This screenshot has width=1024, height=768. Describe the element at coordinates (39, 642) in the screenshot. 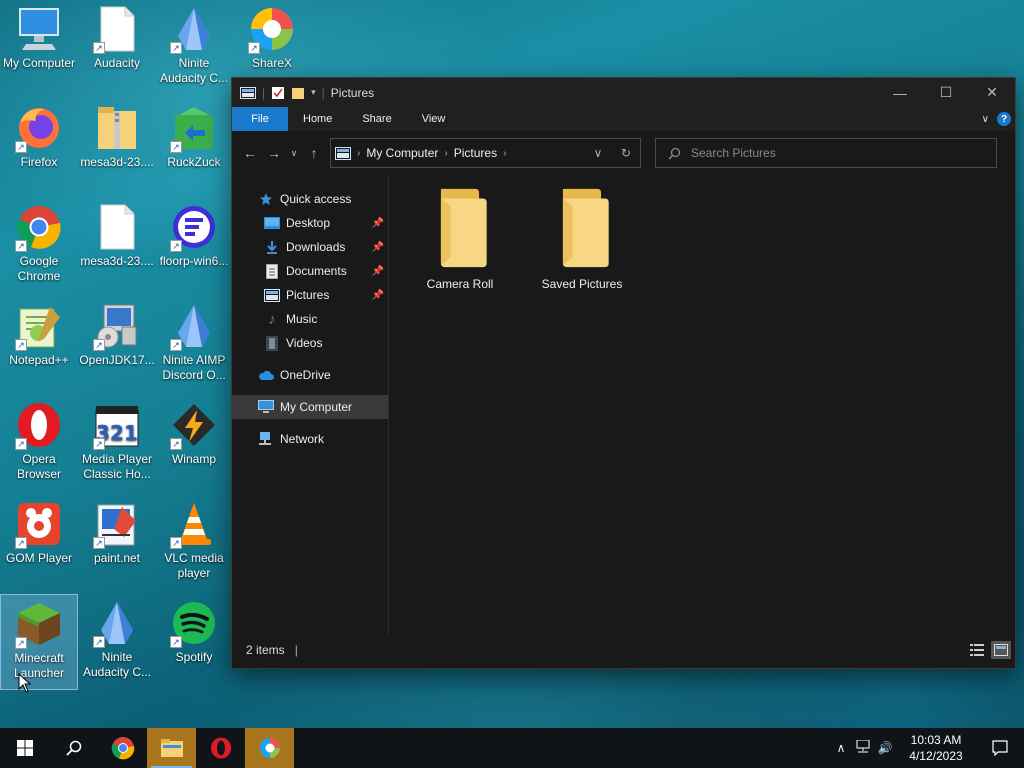

I see `desktop-icon-20: ↗ Minecraft Launcher` at that location.